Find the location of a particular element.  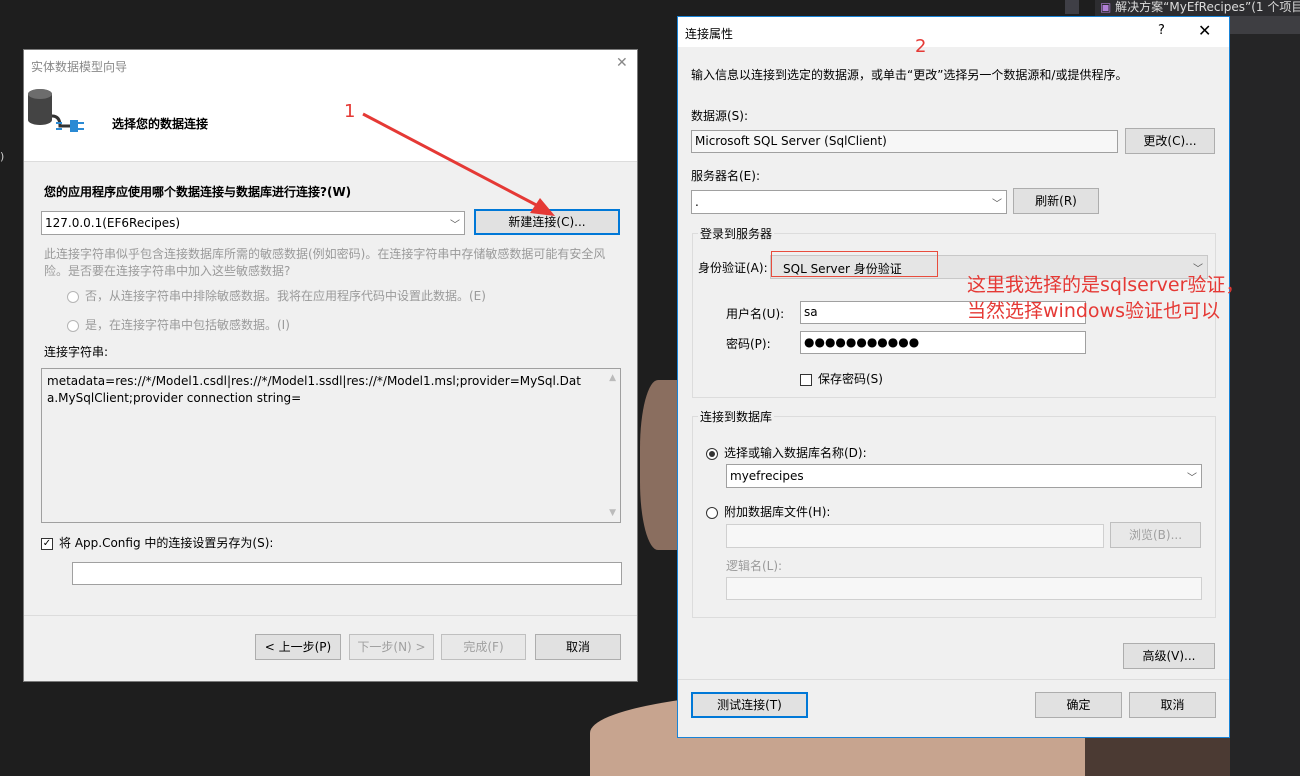

include-sensitive-radio: 是，在连接字符串中包括敏感数据。(I) is located at coordinates (178, 324).